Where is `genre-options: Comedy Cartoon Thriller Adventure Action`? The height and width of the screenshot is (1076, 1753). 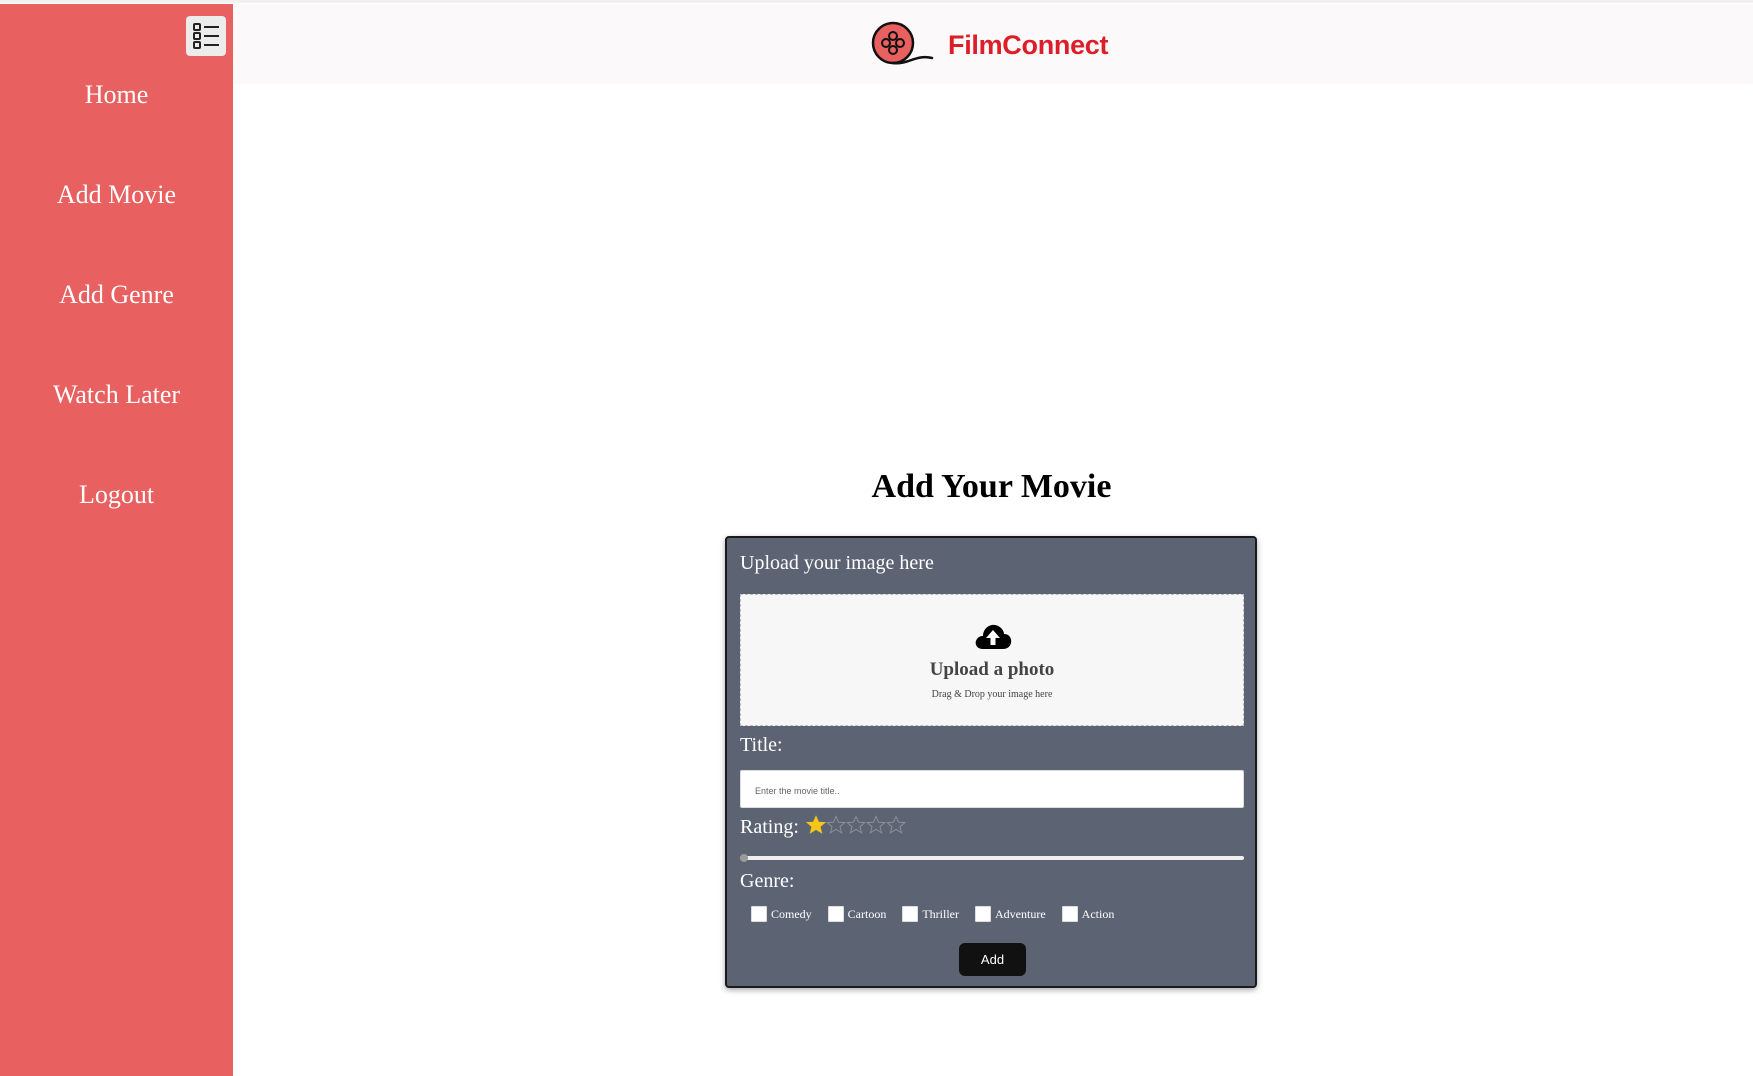
genre-options: Comedy Cartoon Thriller Adventure Action is located at coordinates (940, 914).